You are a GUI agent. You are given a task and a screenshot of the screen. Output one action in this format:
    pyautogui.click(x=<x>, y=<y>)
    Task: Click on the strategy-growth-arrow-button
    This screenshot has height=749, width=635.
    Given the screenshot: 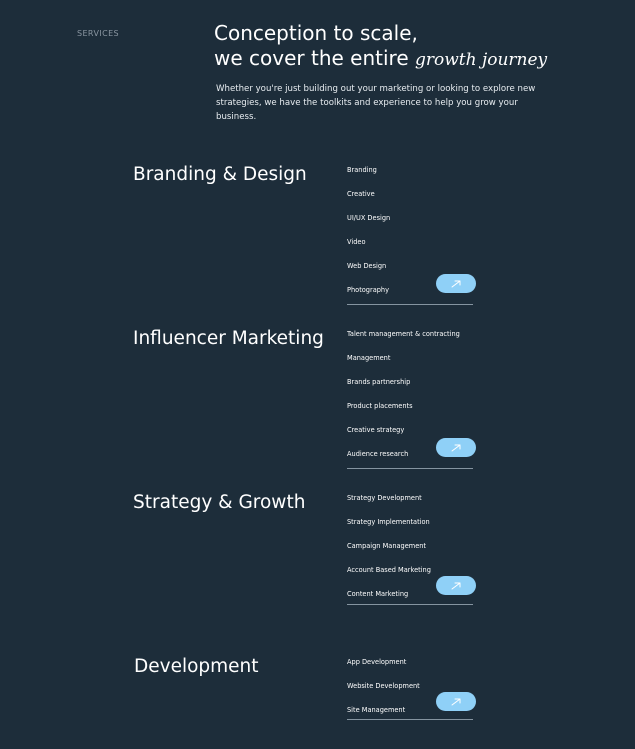 What is the action you would take?
    pyautogui.click(x=456, y=585)
    